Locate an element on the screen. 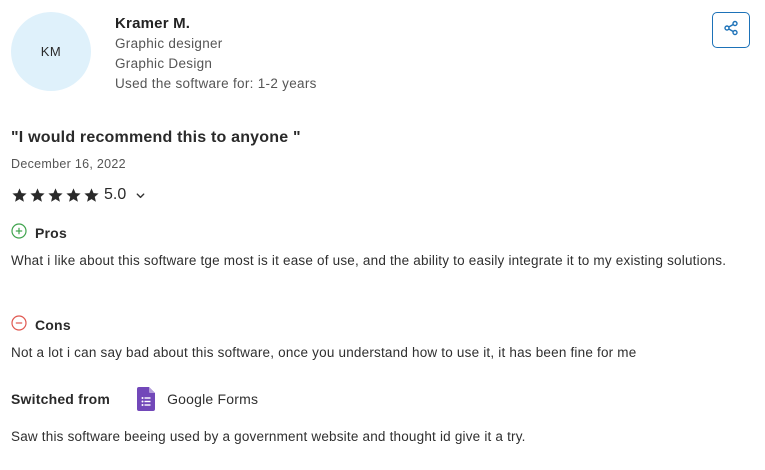  rating-summary: 5.0 is located at coordinates (78, 195).